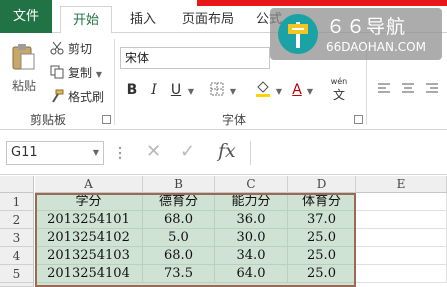  What do you see at coordinates (57, 96) in the screenshot?
I see `brush-icon` at bounding box center [57, 96].